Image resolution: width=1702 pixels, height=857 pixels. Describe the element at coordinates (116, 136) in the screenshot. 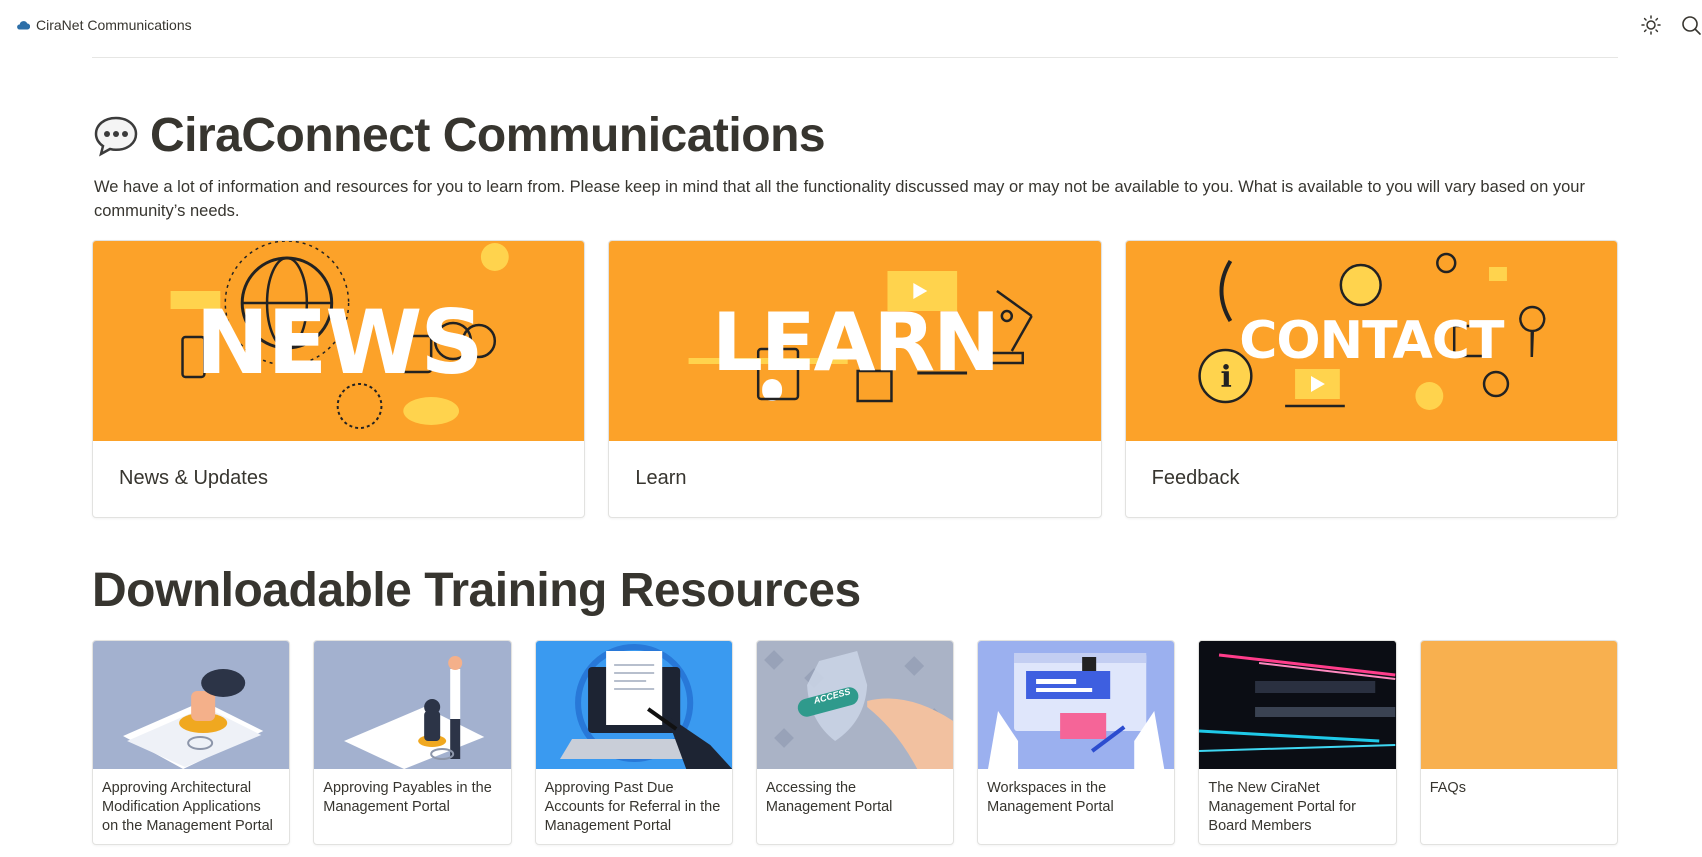

I see `speech-bubble-icon` at that location.